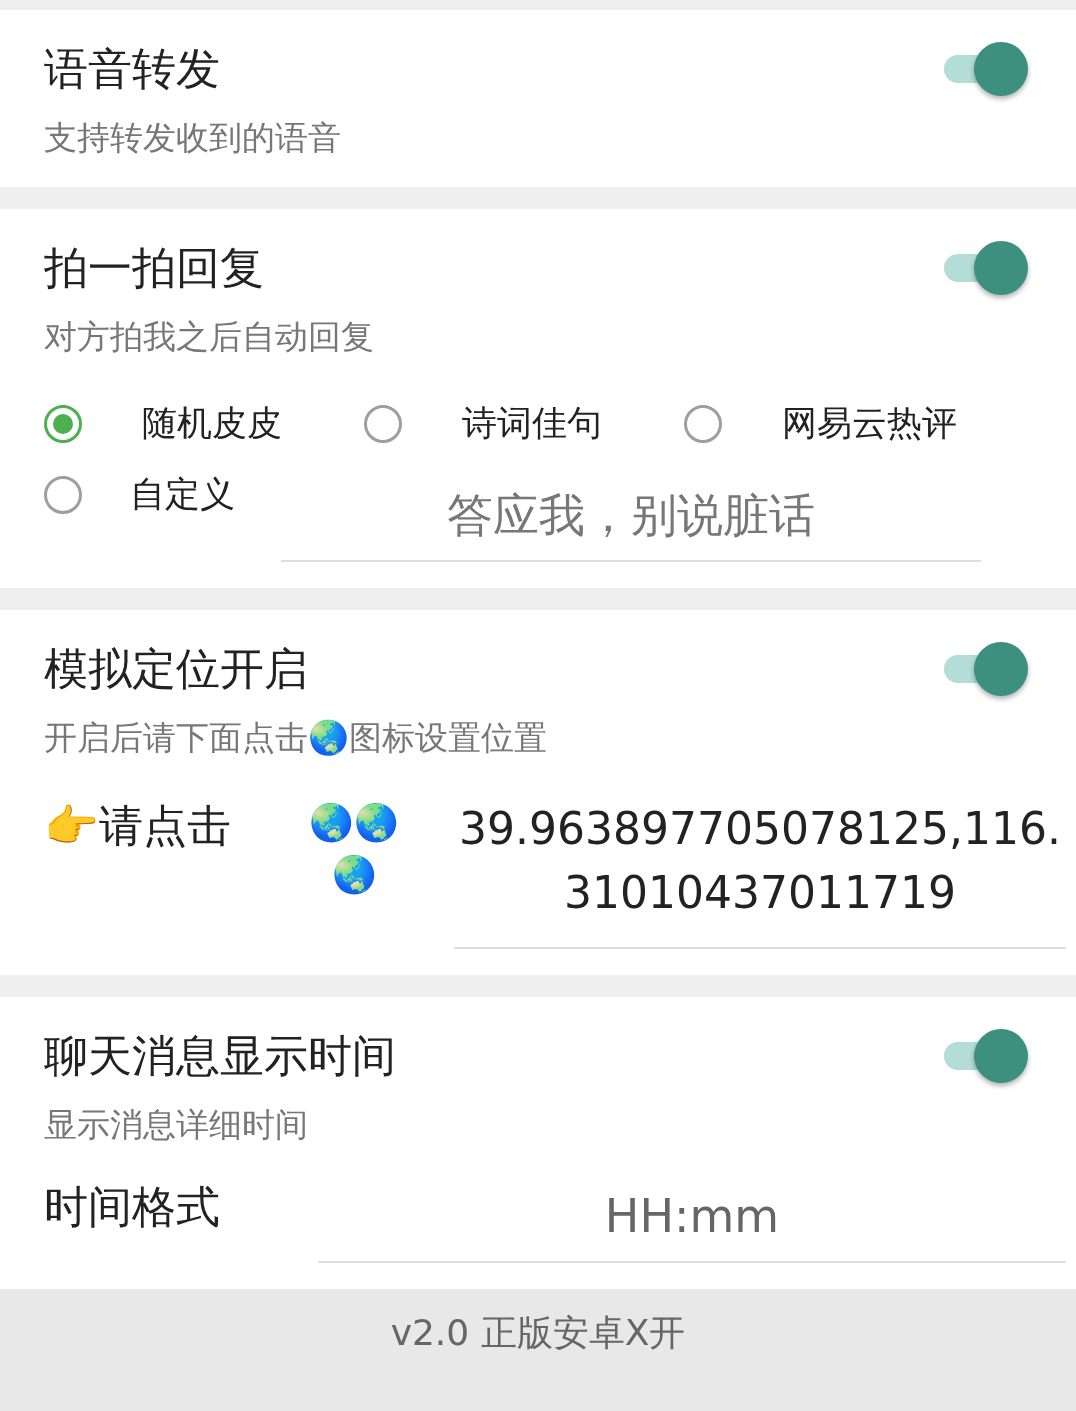  What do you see at coordinates (204, 423) in the screenshot?
I see `radio-option: 随机皮皮` at bounding box center [204, 423].